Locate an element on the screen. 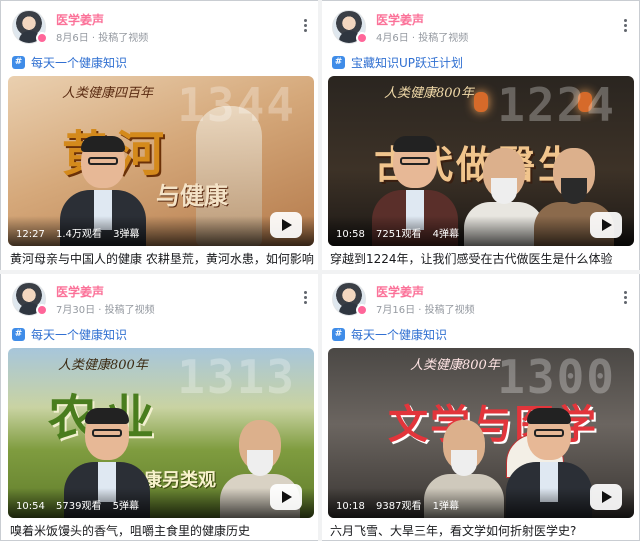 Image resolution: width=640 pixels, height=541 pixels. year-badge: 1224 is located at coordinates (556, 105).